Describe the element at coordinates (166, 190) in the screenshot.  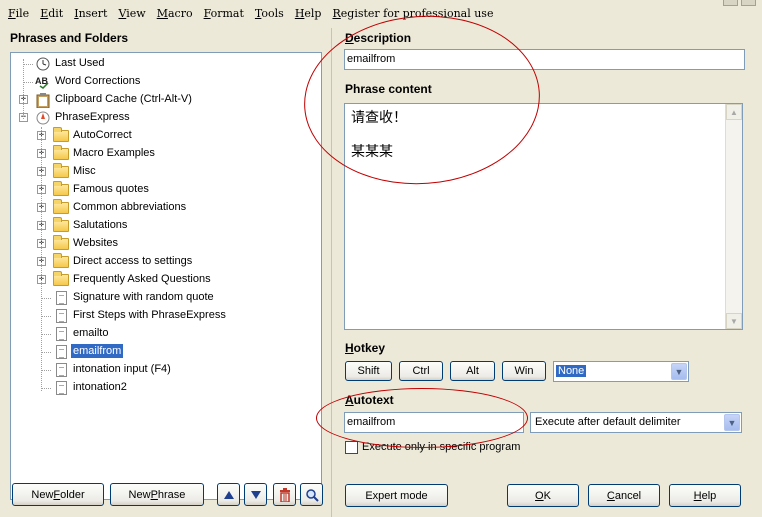
I see `tree-folder: + Famous quotes` at that location.